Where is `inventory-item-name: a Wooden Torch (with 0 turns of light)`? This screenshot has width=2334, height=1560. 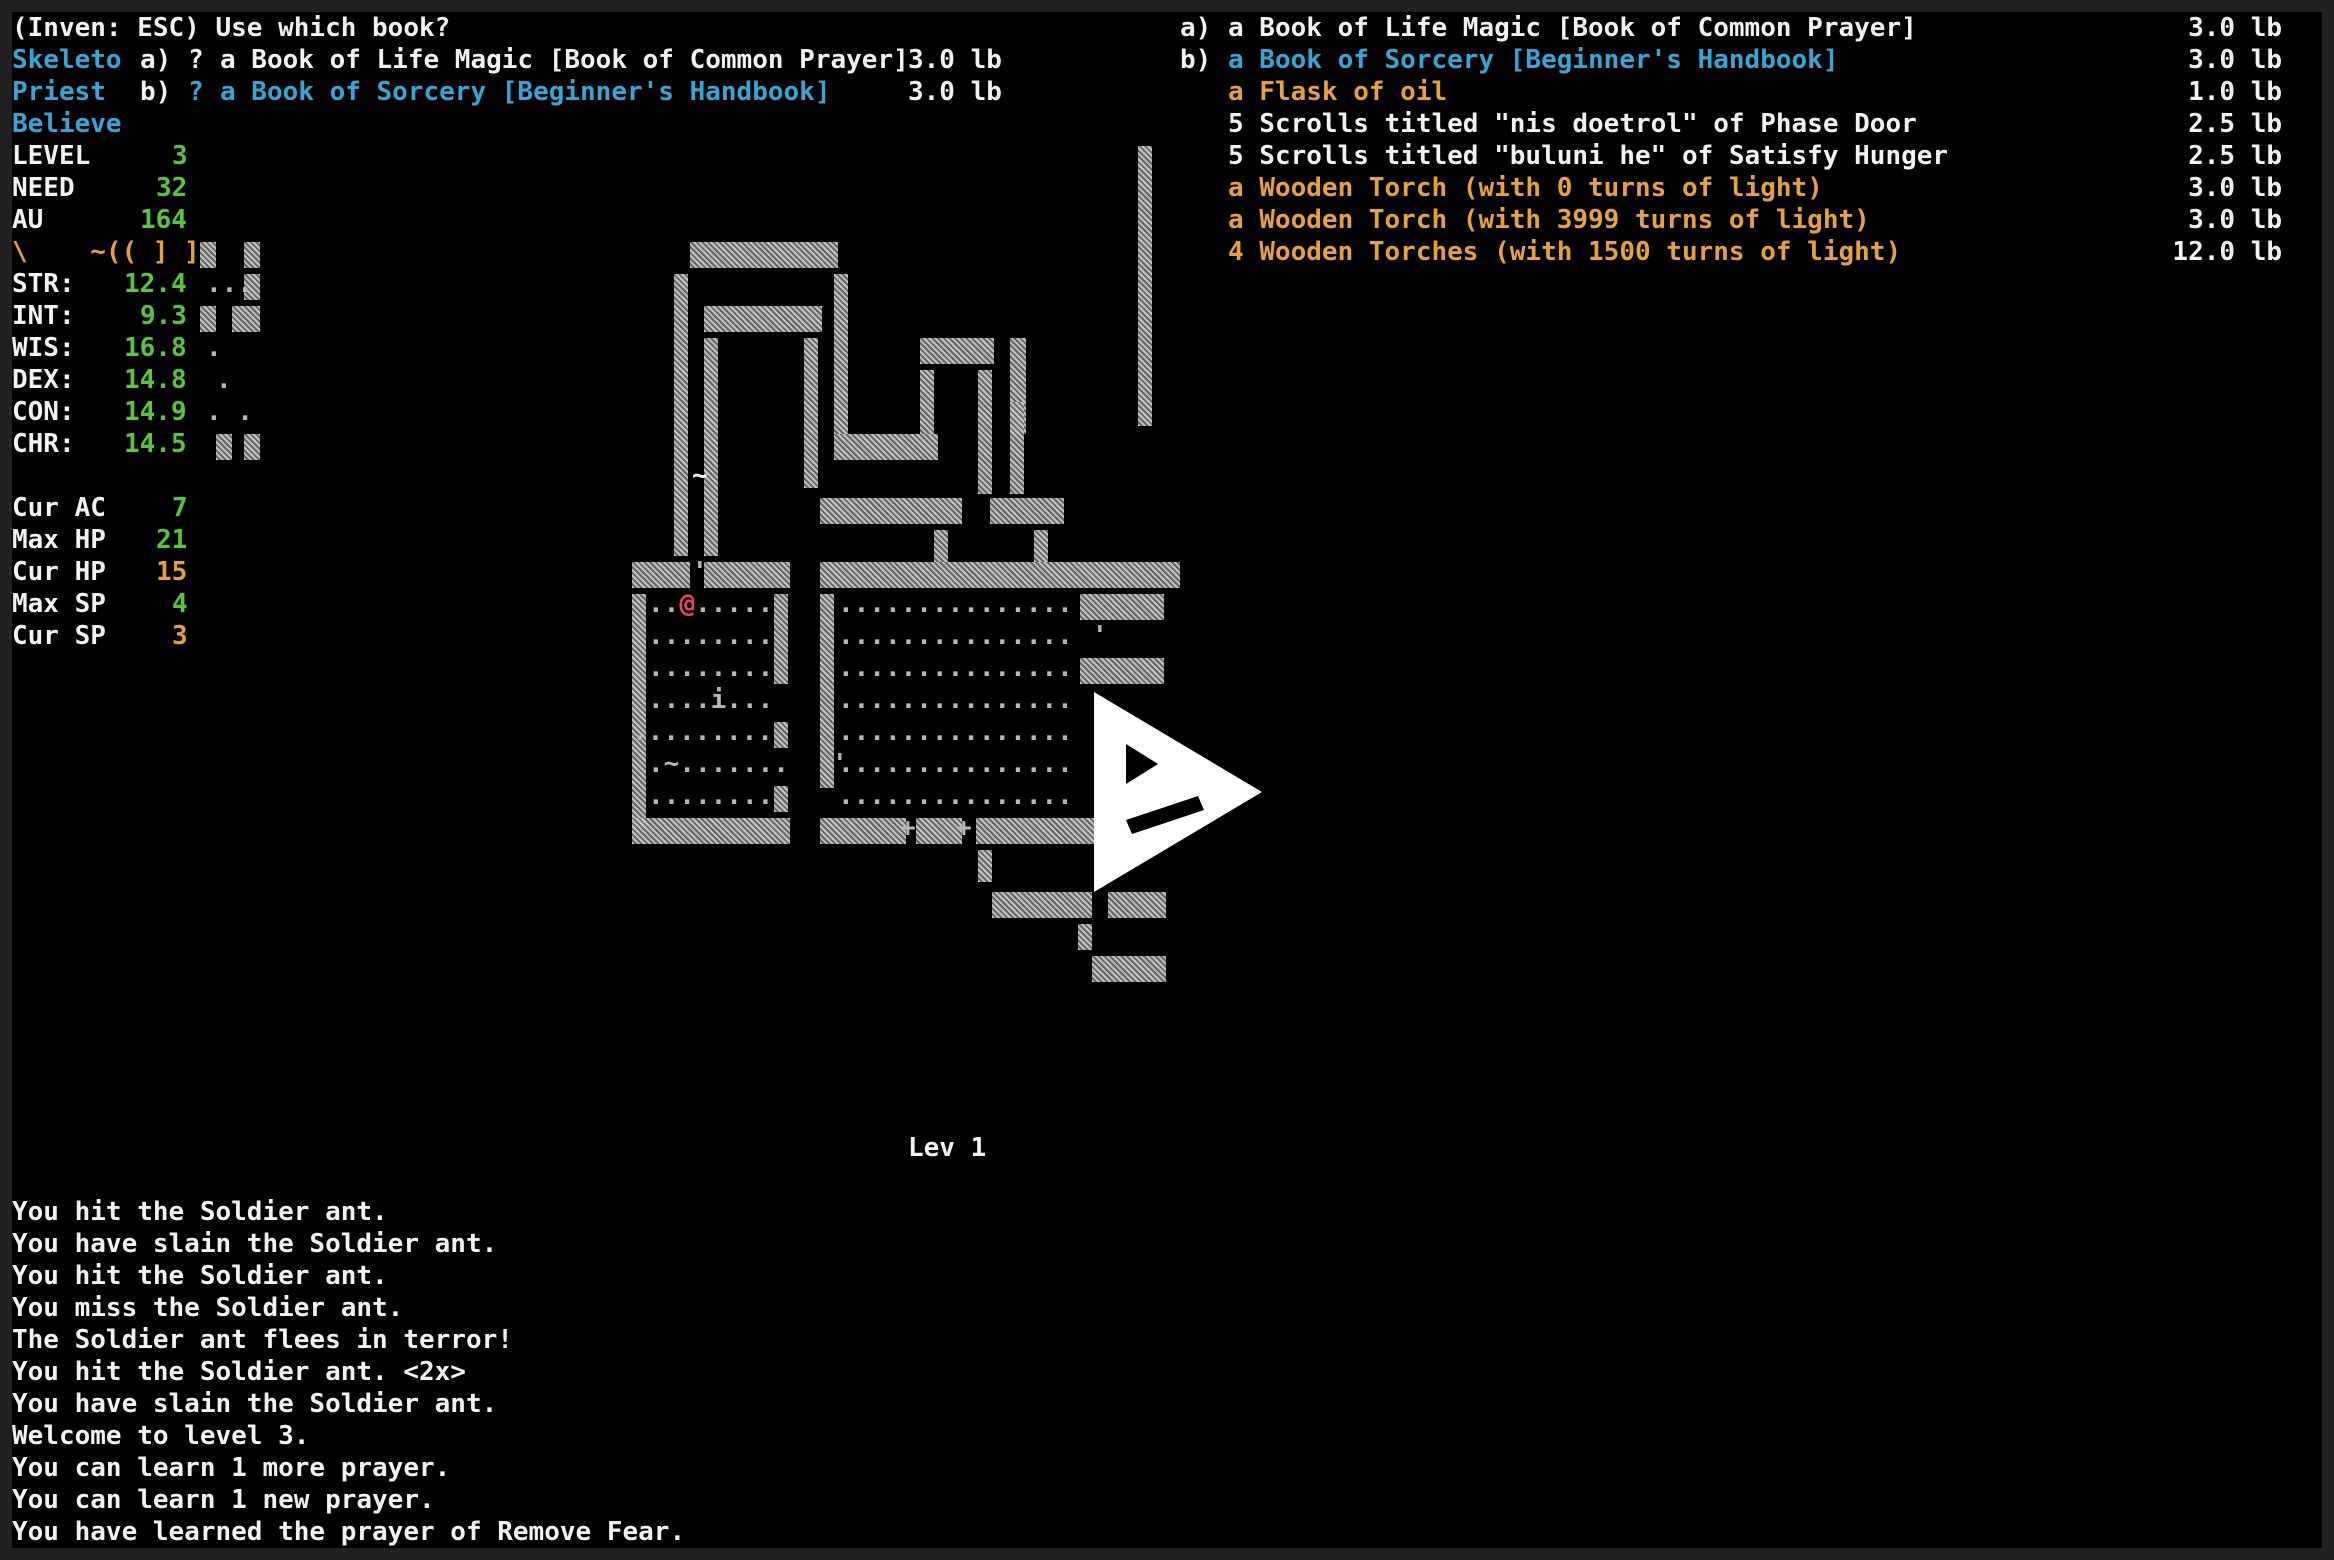 inventory-item-name: a Wooden Torch (with 0 turns of light) is located at coordinates (1525, 188).